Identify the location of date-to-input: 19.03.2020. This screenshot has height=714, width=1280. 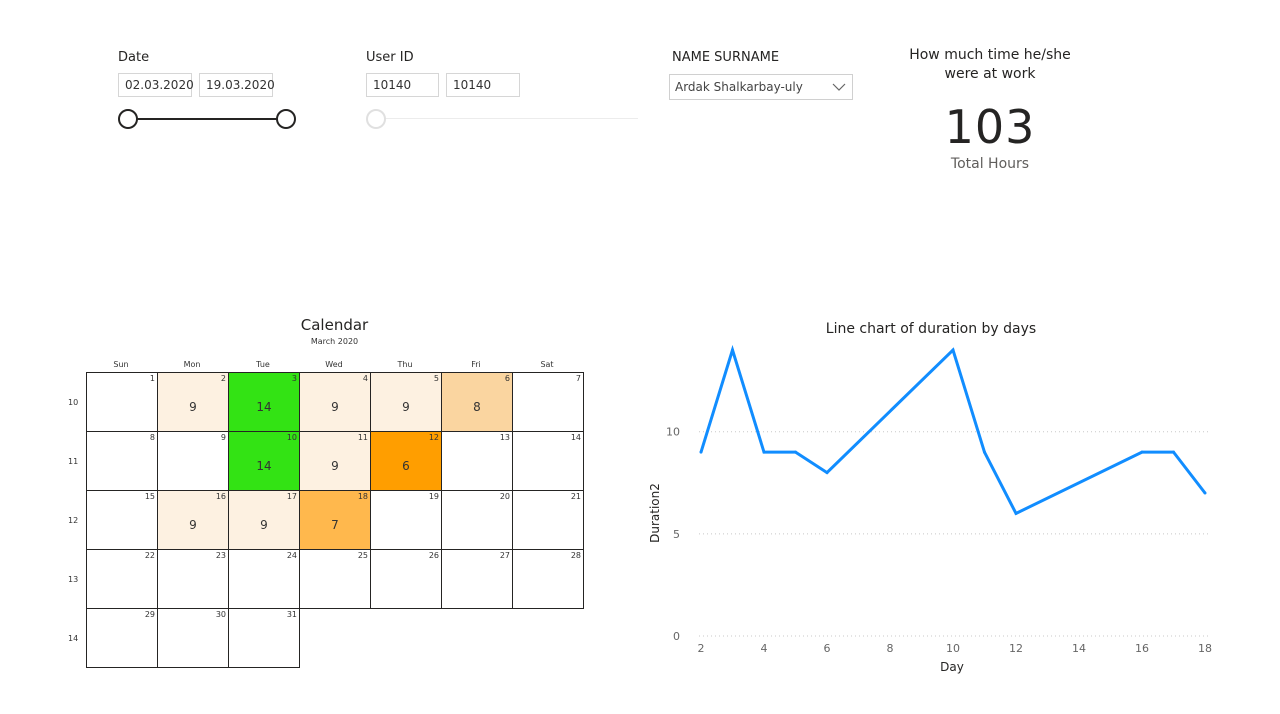
(237, 85).